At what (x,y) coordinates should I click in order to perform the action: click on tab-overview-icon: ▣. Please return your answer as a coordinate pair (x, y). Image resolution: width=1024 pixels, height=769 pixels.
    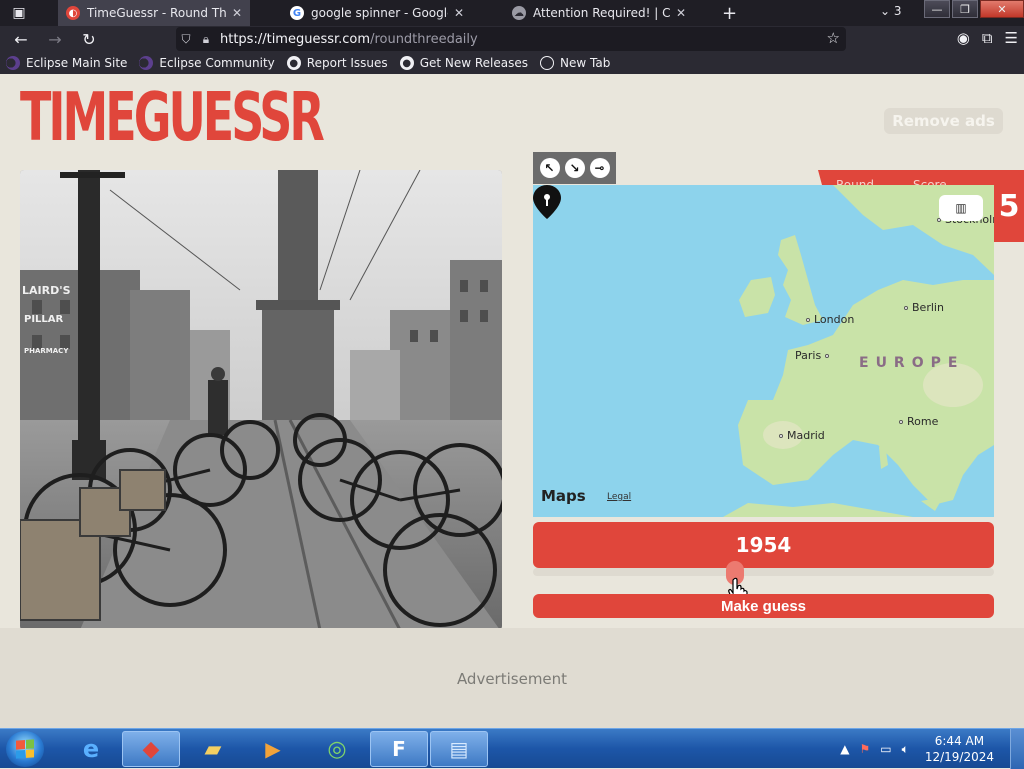
    Looking at the image, I should click on (19, 13).